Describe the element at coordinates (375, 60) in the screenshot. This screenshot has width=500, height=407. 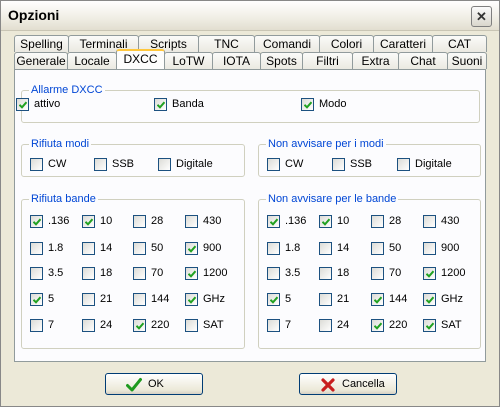
I see `tab-extra: Extra` at that location.